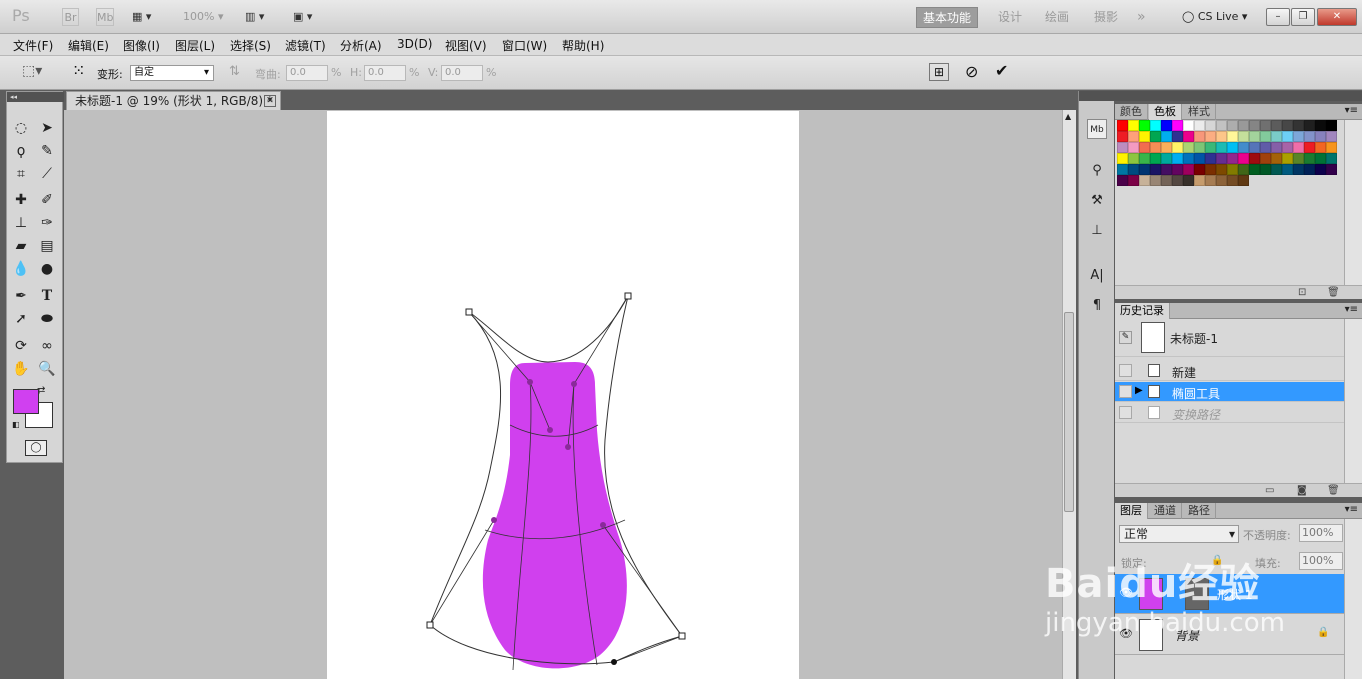  I want to click on history-state-slider-icon: ▶, so click(1139, 390).